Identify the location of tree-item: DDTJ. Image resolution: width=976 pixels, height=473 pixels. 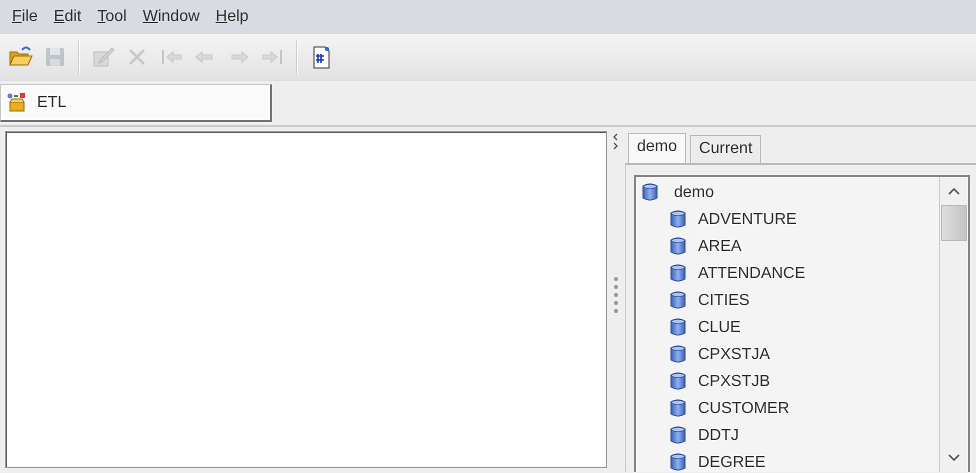
(804, 435).